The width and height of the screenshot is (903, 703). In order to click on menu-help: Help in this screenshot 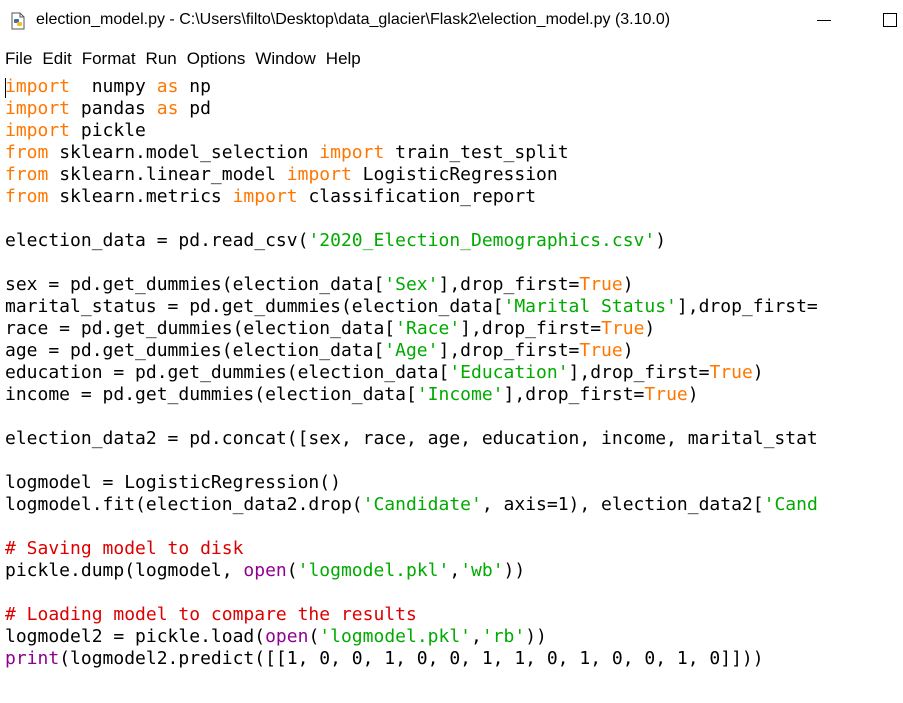, I will do `click(343, 59)`.